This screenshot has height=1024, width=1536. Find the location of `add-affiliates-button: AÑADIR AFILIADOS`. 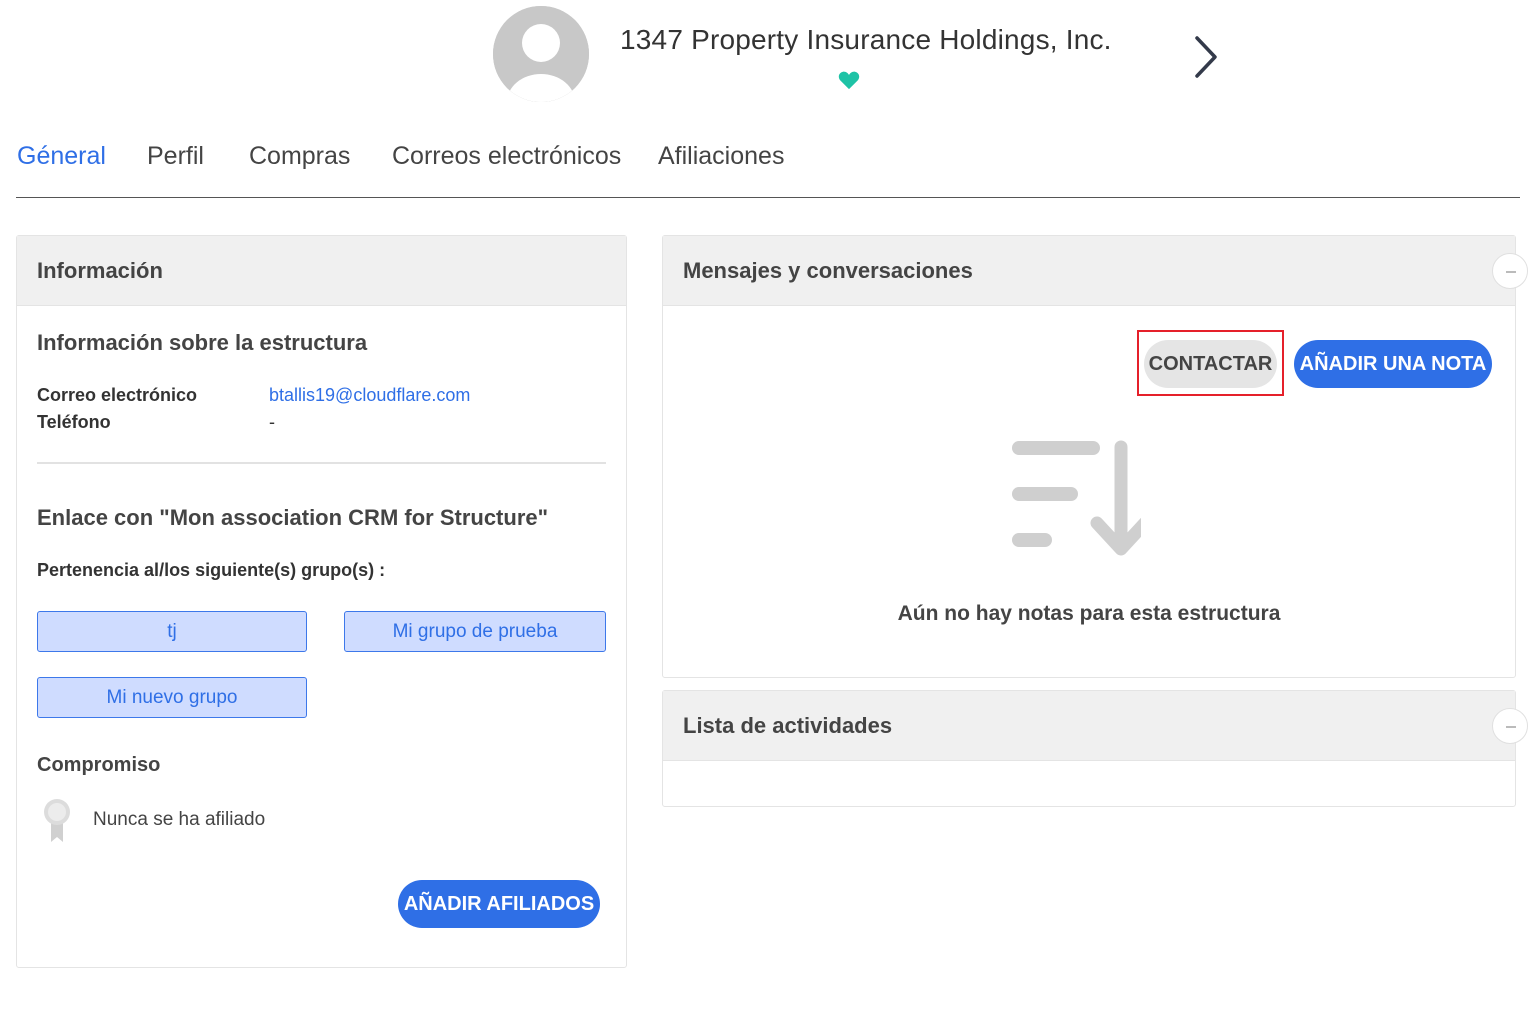

add-affiliates-button: AÑADIR AFILIADOS is located at coordinates (499, 904).